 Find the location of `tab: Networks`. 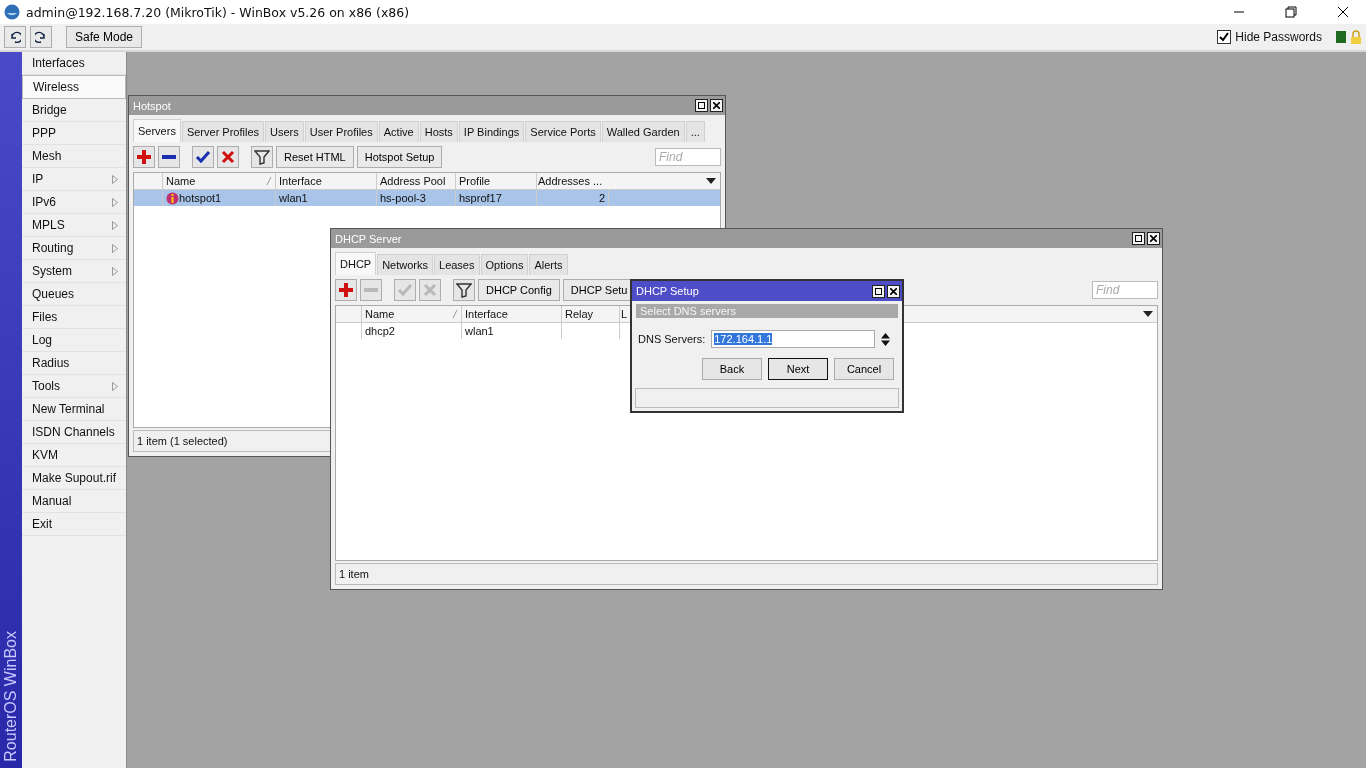

tab: Networks is located at coordinates (405, 264).